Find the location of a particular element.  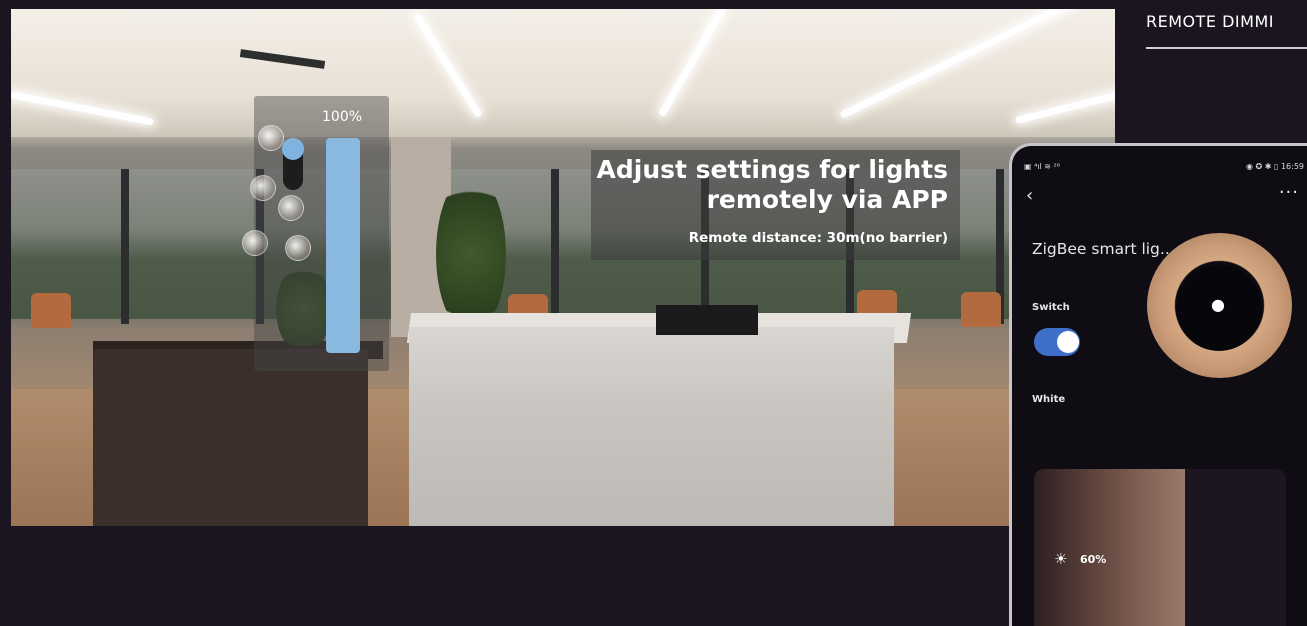

reception-desk is located at coordinates (651, 426).